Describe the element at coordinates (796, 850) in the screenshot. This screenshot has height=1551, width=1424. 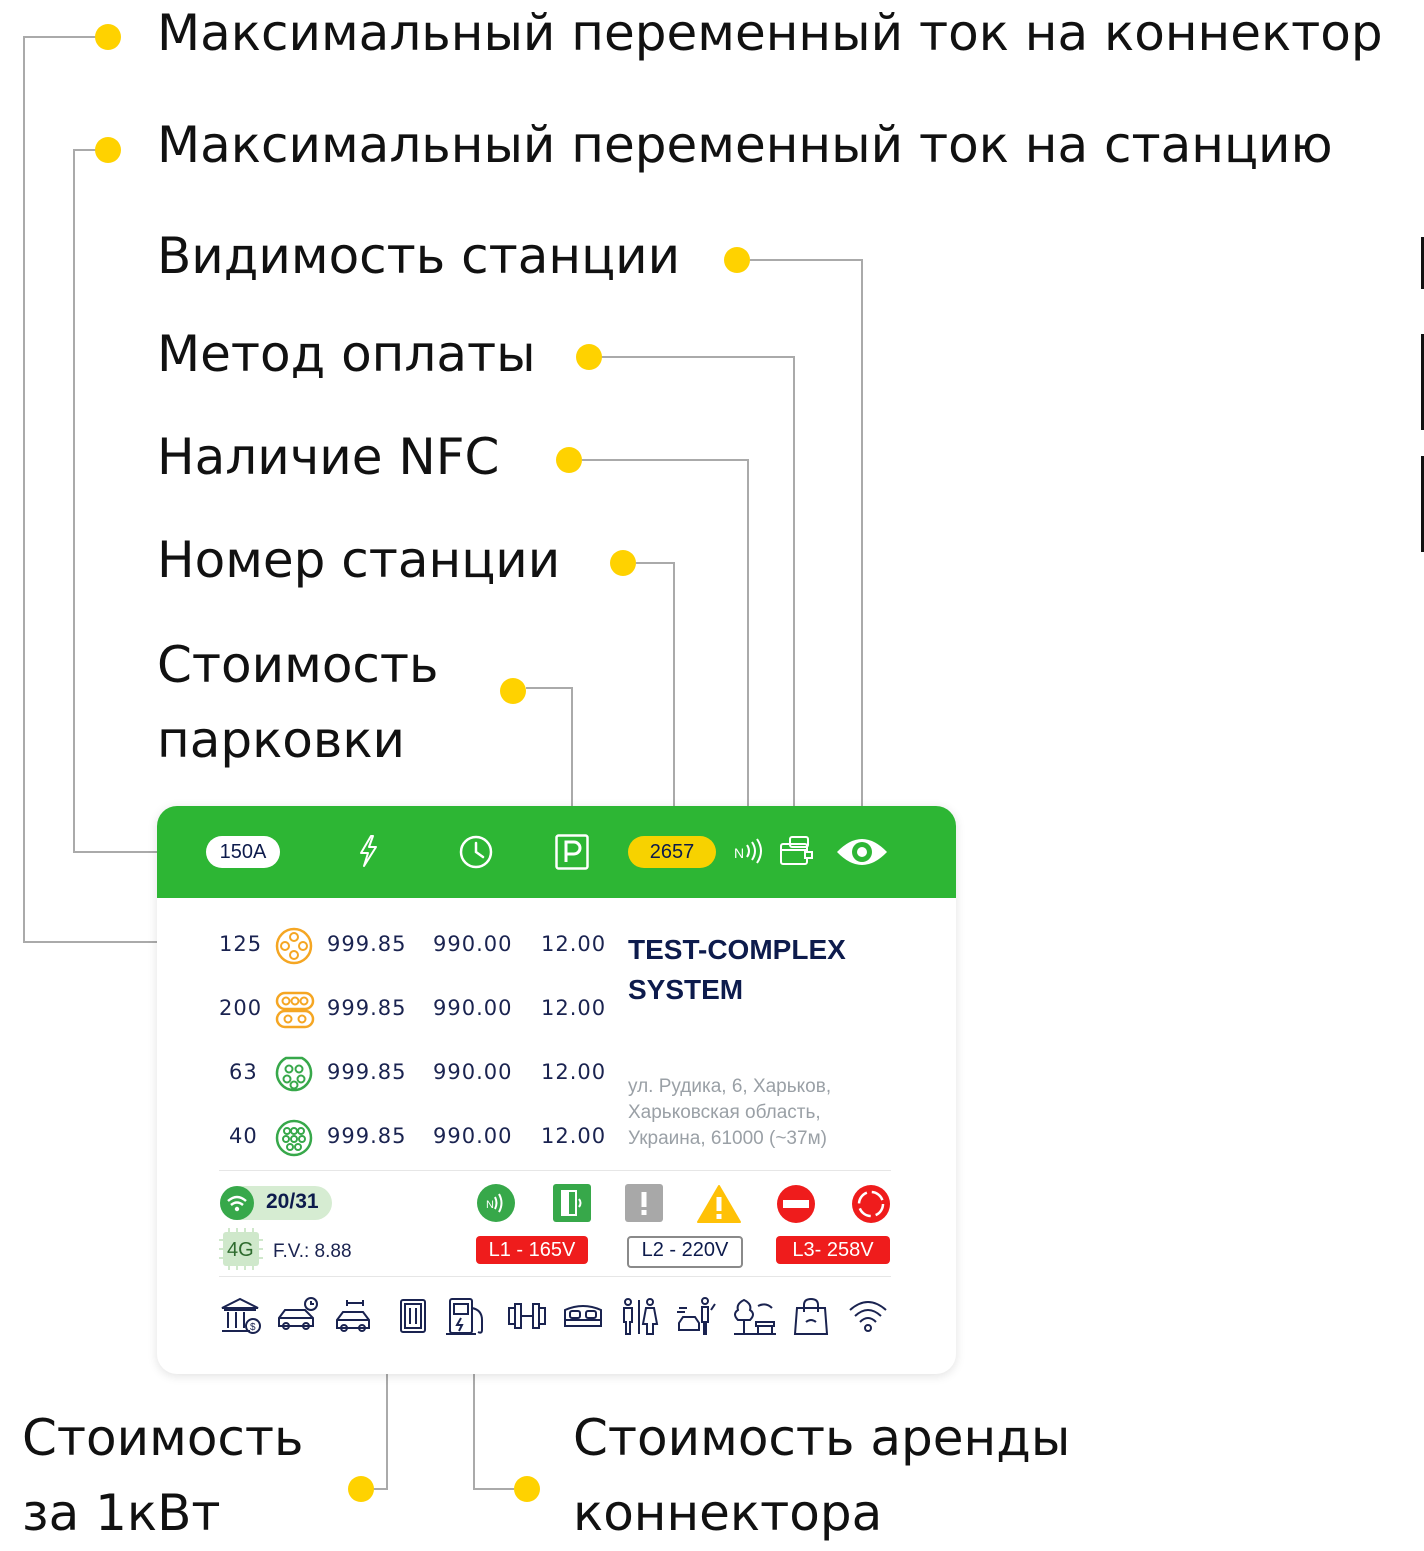
I see `wallet-icon` at that location.